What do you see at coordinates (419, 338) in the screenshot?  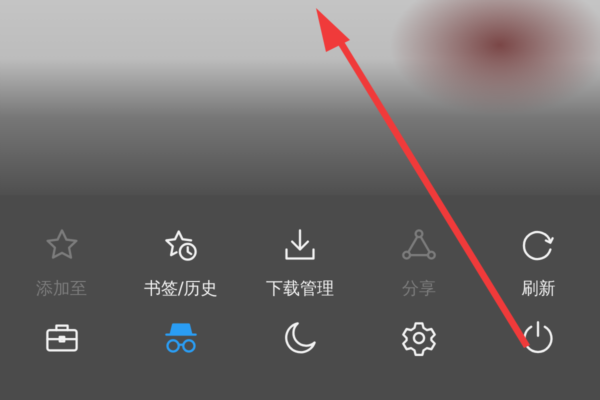 I see `gear-icon` at bounding box center [419, 338].